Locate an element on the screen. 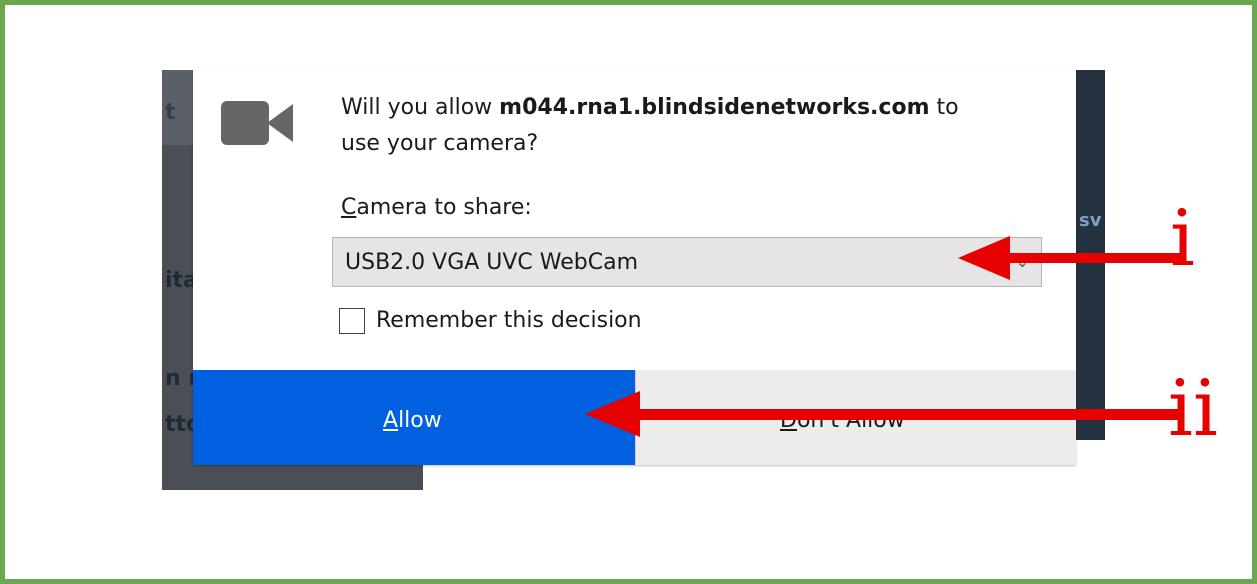 Image resolution: width=1257 pixels, height=584 pixels. camera-select-value: USB2.0 VGA UVC WebCam is located at coordinates (492, 262).